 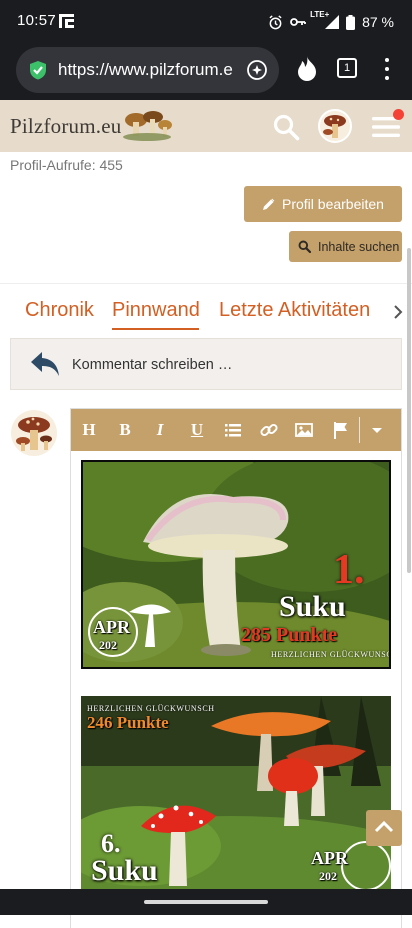 What do you see at coordinates (45, 364) in the screenshot?
I see `reply-icon` at bounding box center [45, 364].